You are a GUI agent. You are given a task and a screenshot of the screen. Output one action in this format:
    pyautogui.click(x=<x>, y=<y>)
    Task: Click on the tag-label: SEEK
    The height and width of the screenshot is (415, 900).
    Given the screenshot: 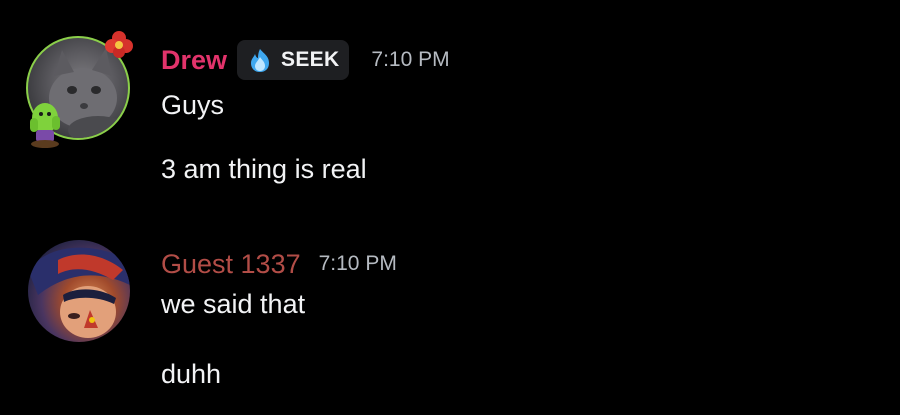 What is the action you would take?
    pyautogui.click(x=310, y=59)
    